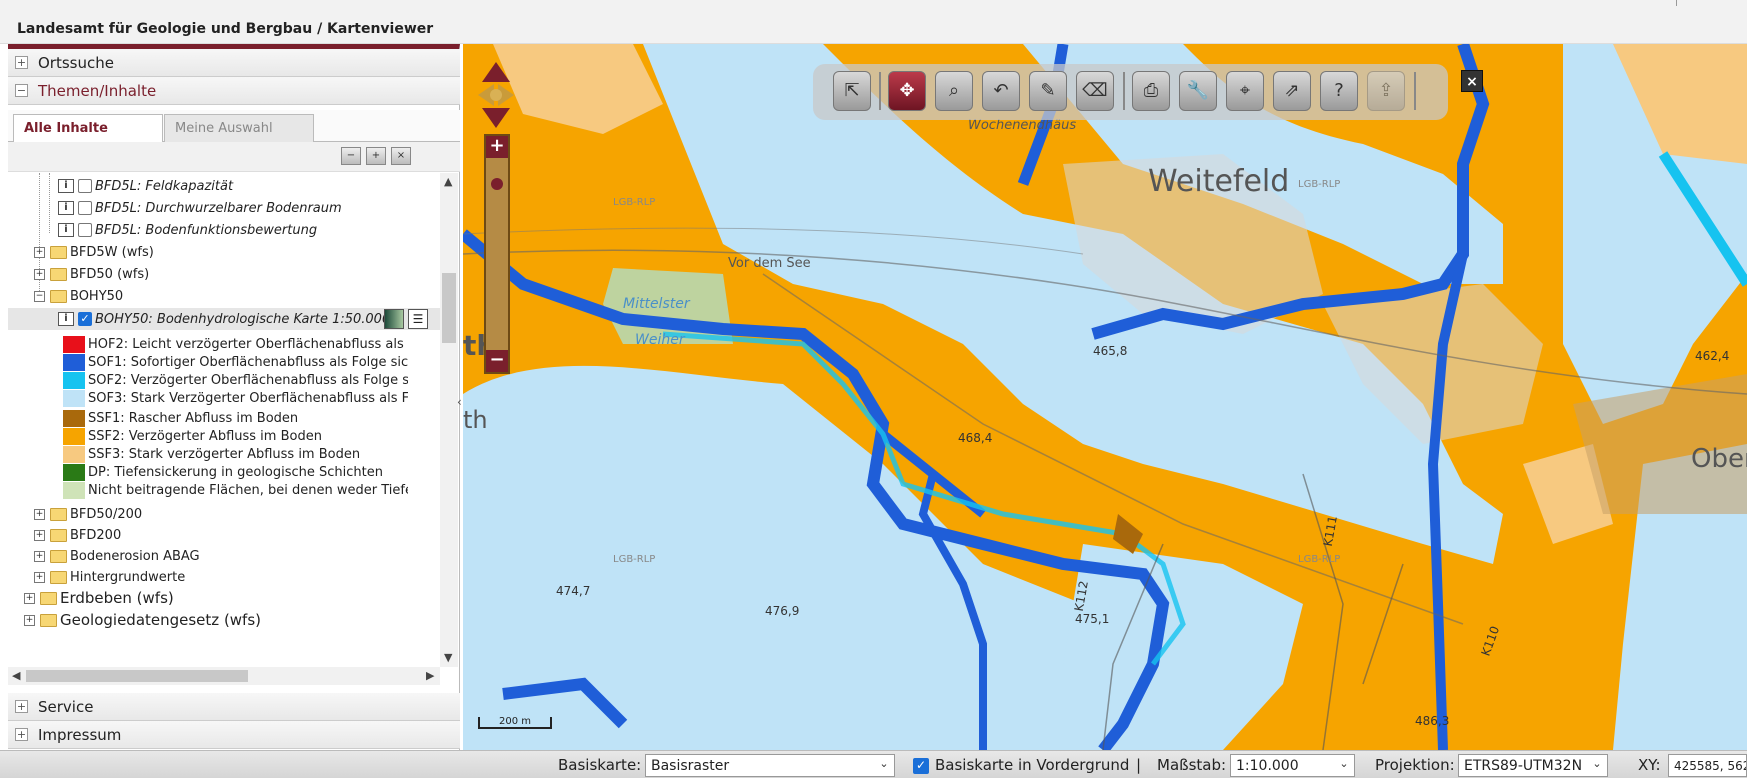 The image size is (1747, 778). Describe the element at coordinates (394, 319) in the screenshot. I see `opacity-icon` at that location.